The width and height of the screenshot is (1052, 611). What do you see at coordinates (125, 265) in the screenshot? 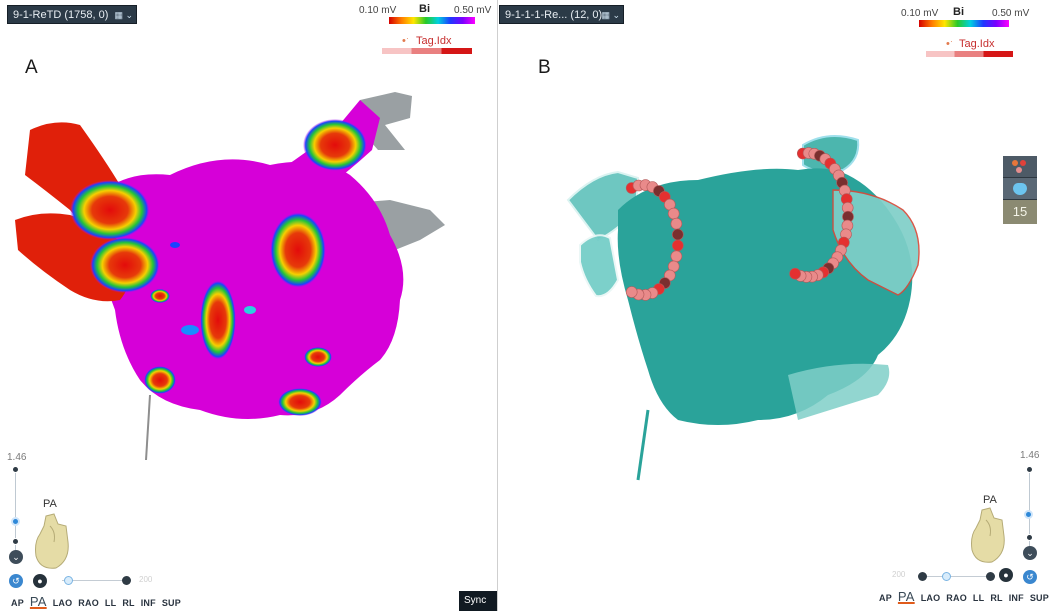
I see `scar-patch-lateral-lower` at bounding box center [125, 265].